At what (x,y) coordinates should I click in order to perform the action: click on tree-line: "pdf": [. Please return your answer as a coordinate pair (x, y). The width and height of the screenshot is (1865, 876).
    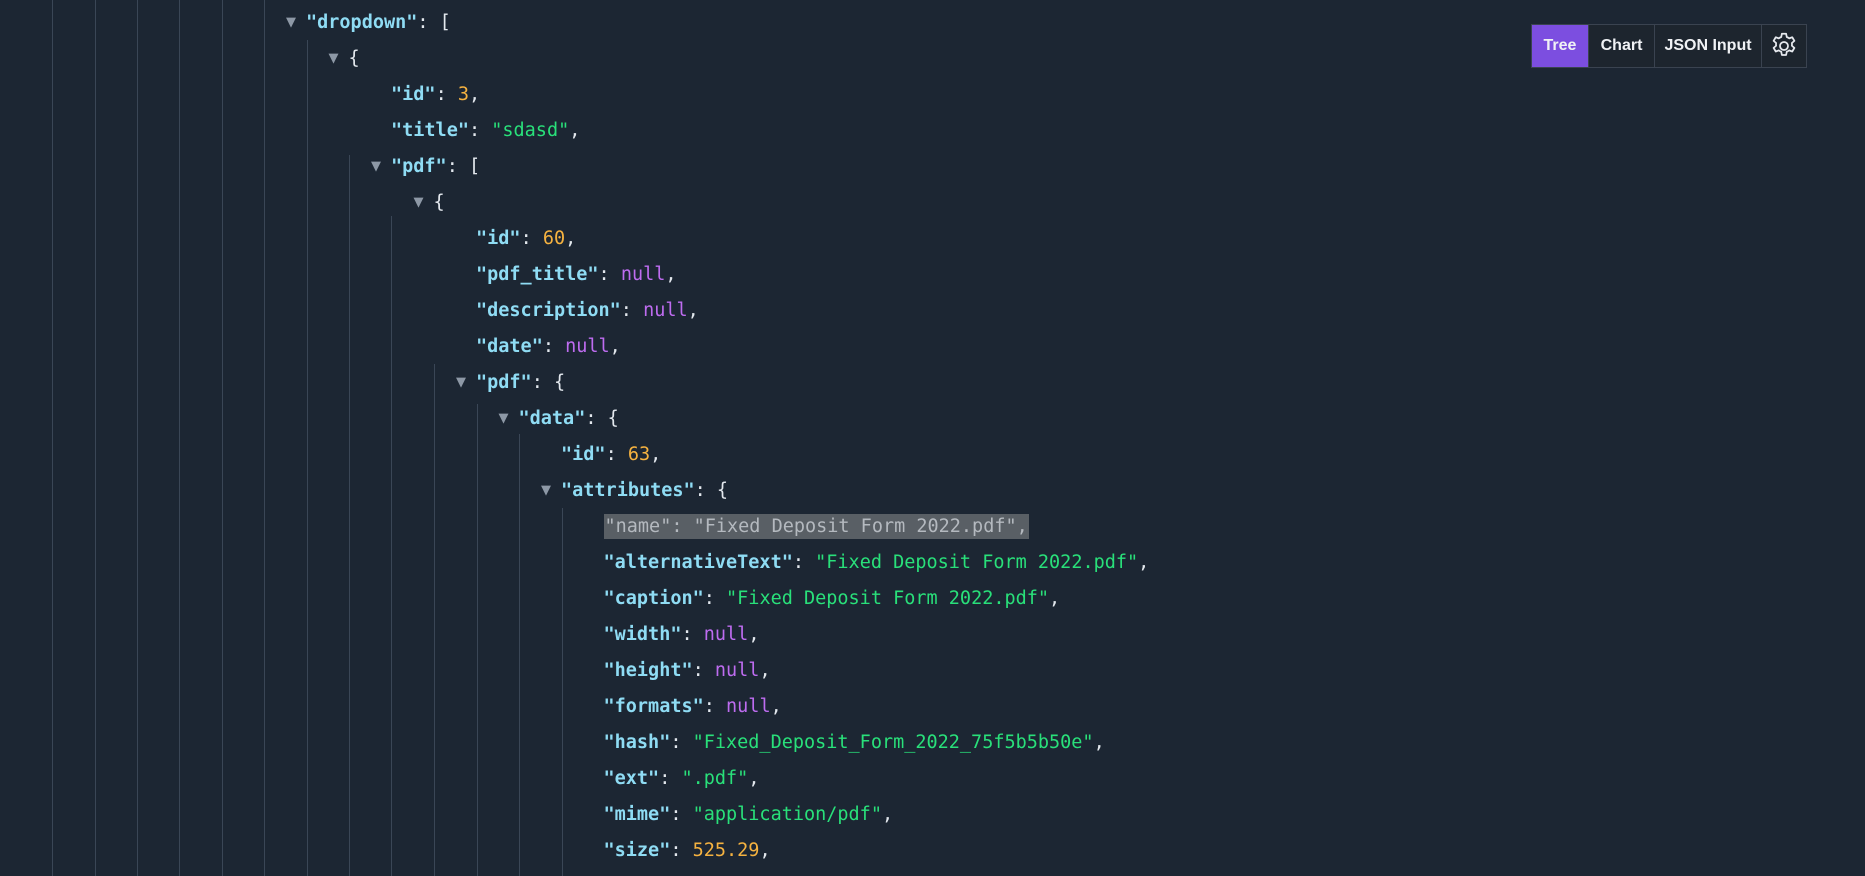
    Looking at the image, I should click on (435, 167).